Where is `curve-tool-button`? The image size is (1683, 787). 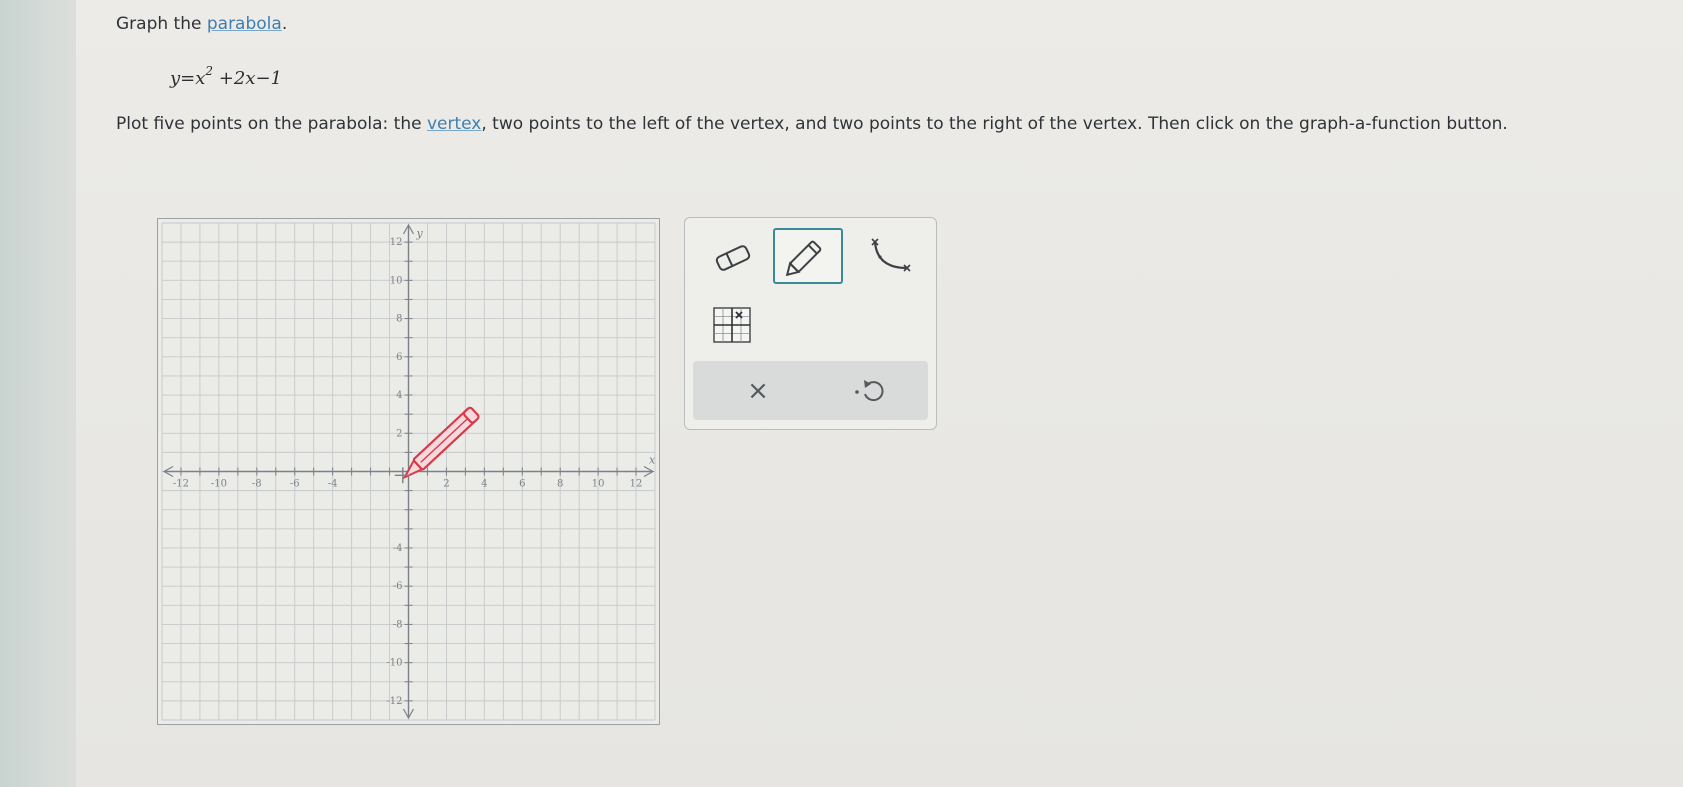
curve-tool-button is located at coordinates (891, 256).